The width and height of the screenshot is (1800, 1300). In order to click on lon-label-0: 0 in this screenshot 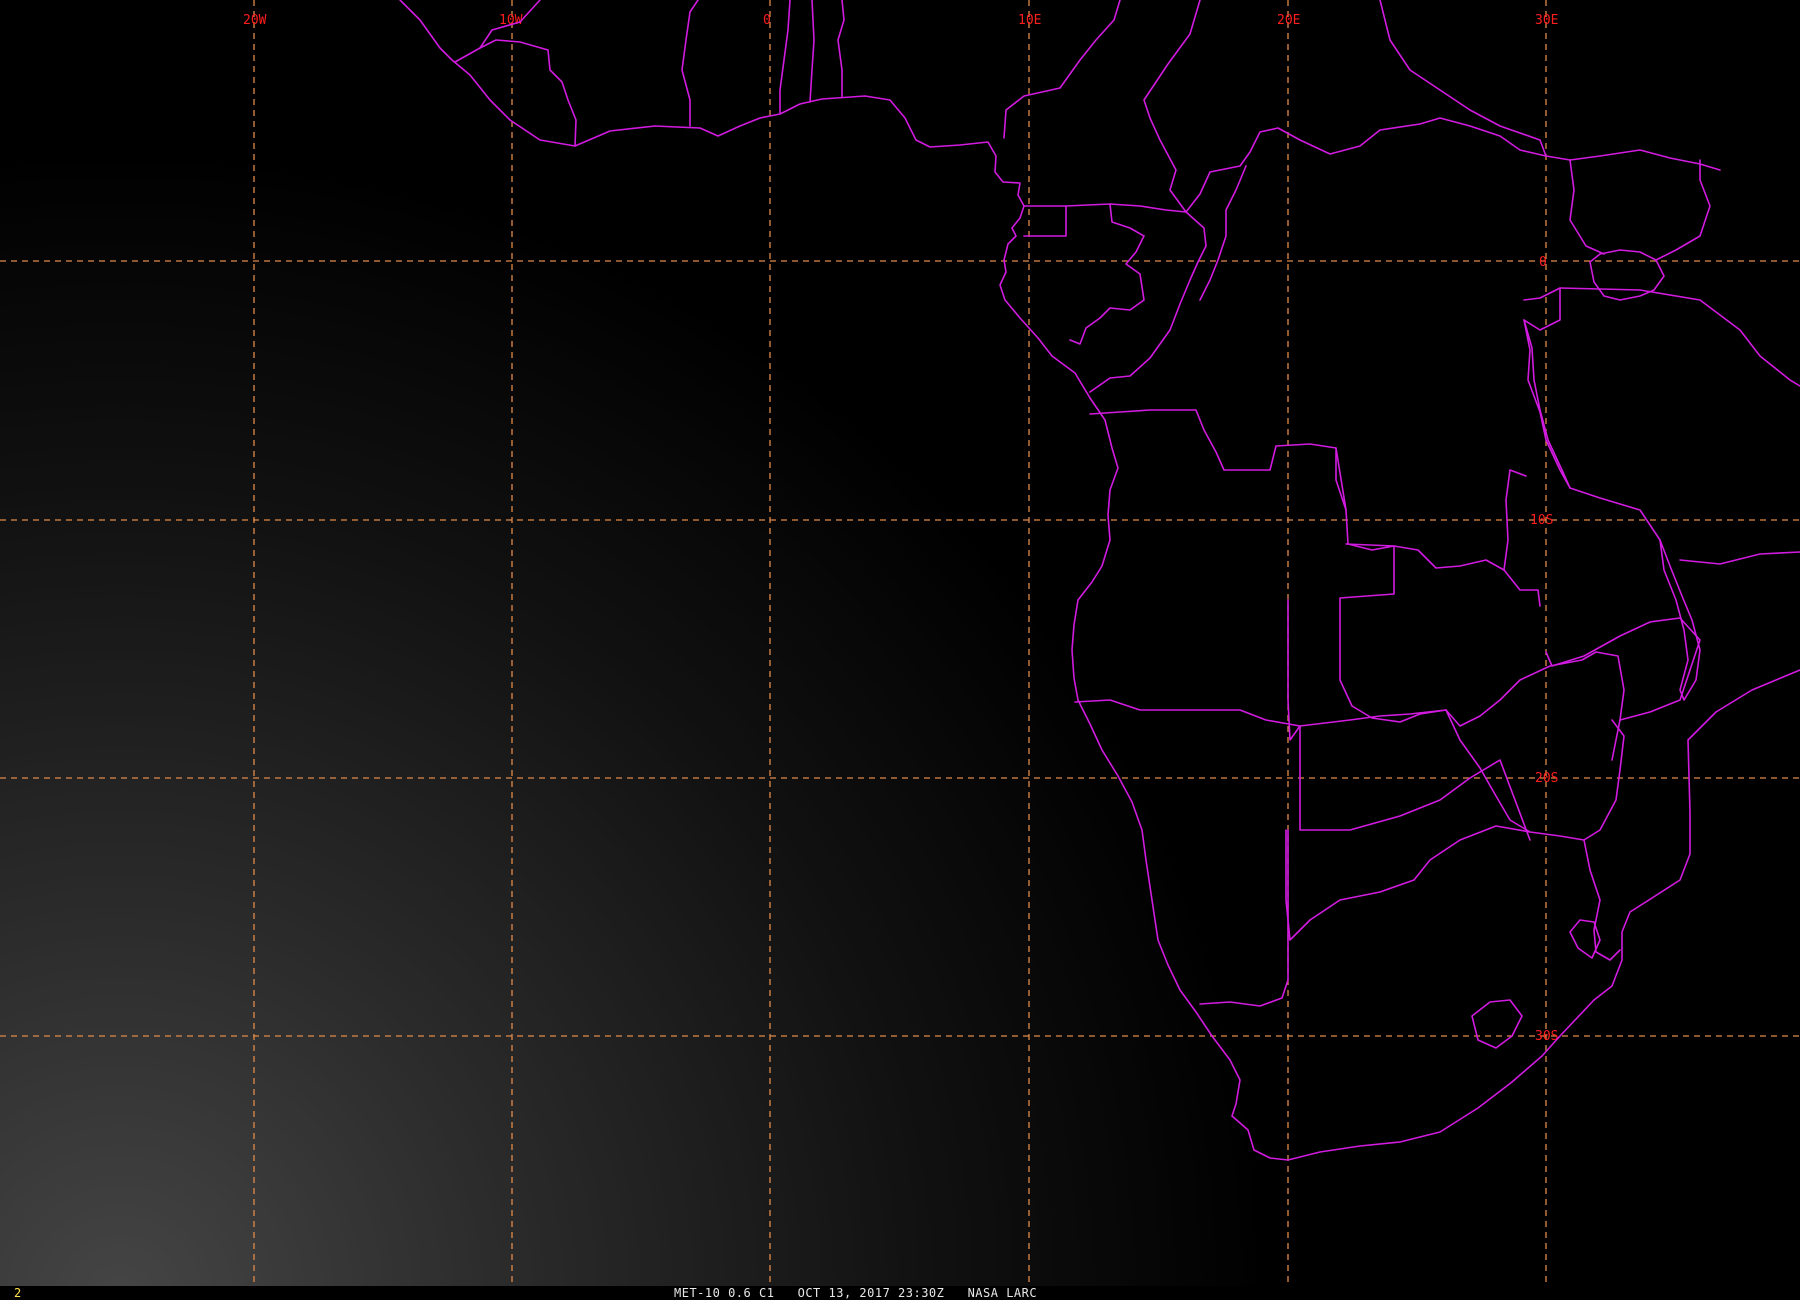, I will do `click(767, 20)`.